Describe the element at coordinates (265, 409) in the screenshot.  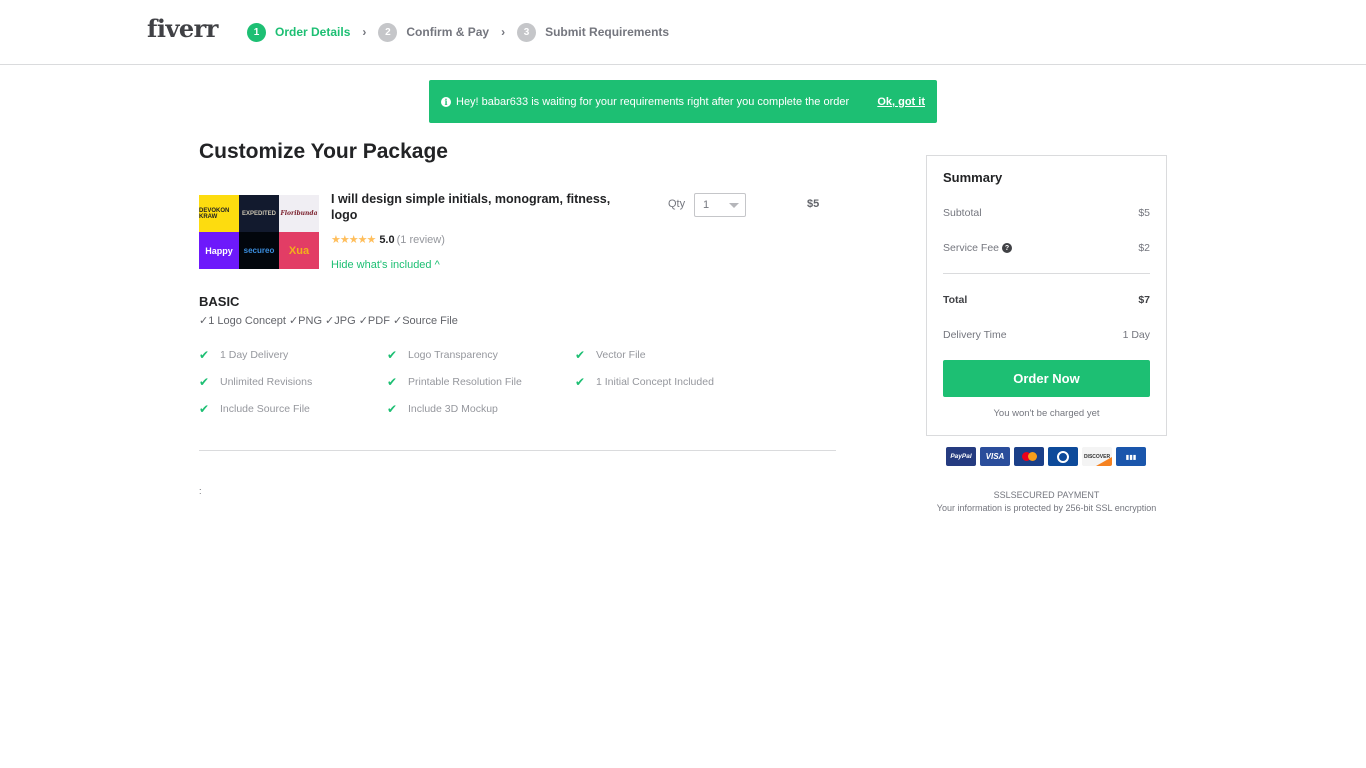
I see `feature-label: Include Source File` at that location.